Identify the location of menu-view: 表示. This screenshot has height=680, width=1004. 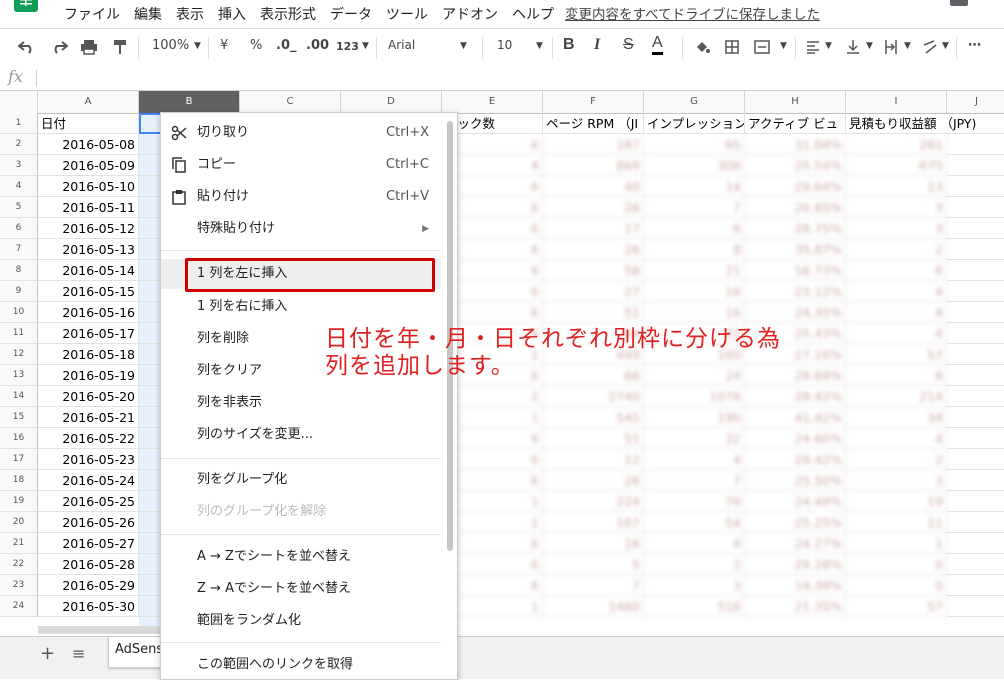
(190, 14).